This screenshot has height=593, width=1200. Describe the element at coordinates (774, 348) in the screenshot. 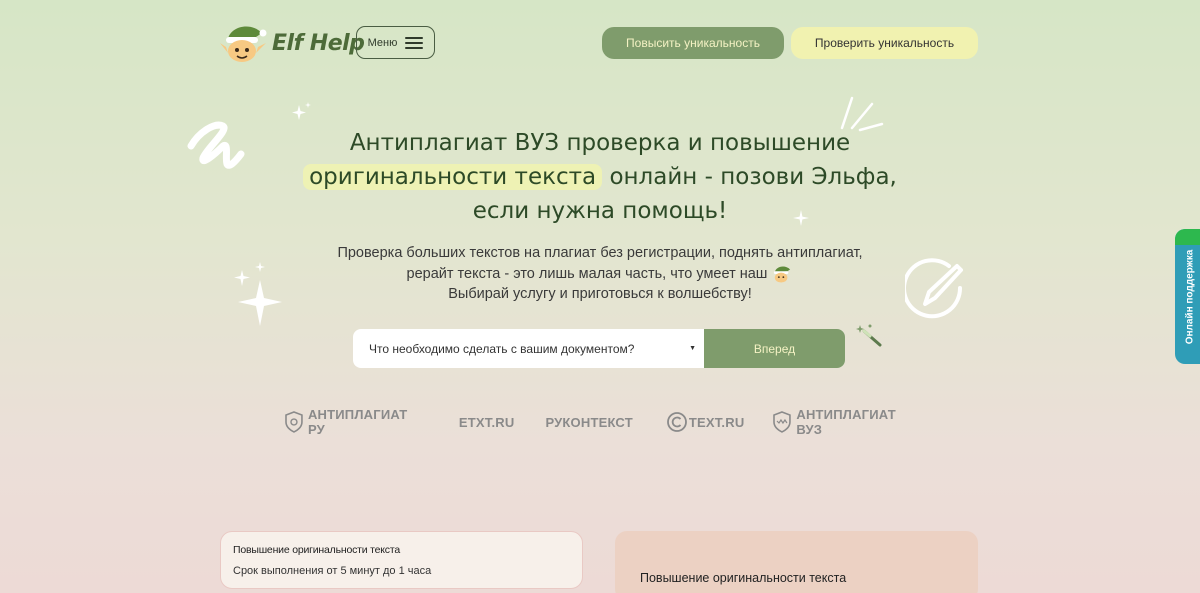

I see `go-button: Вперед` at that location.